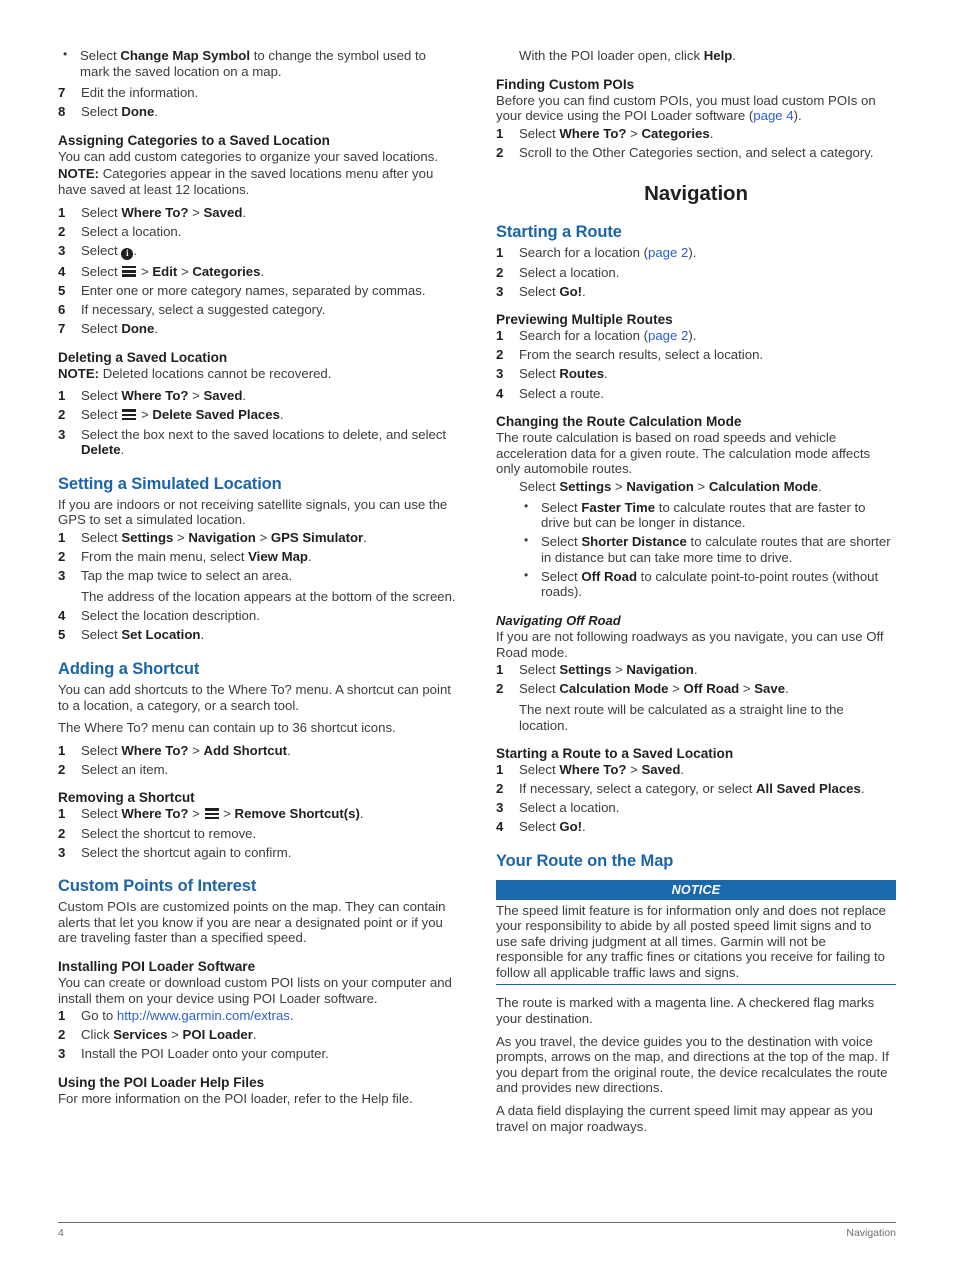 This screenshot has height=1265, width=954. What do you see at coordinates (317, 537) in the screenshot?
I see `ui-label: GPS Simulator` at bounding box center [317, 537].